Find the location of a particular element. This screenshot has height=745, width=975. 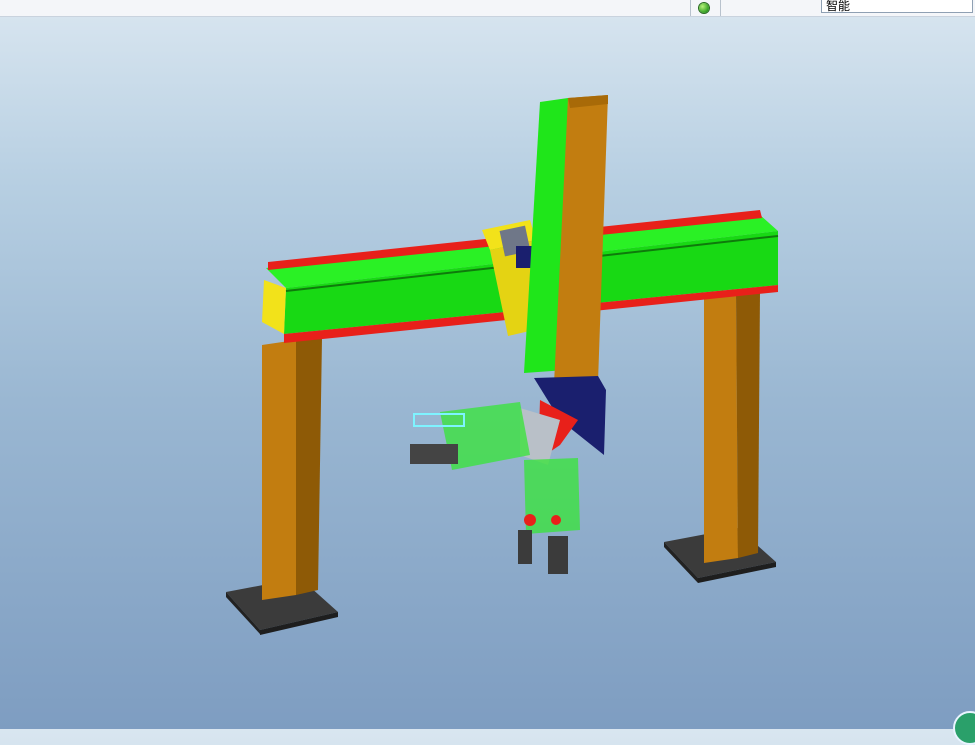

vertical-arm is located at coordinates (566, 239).